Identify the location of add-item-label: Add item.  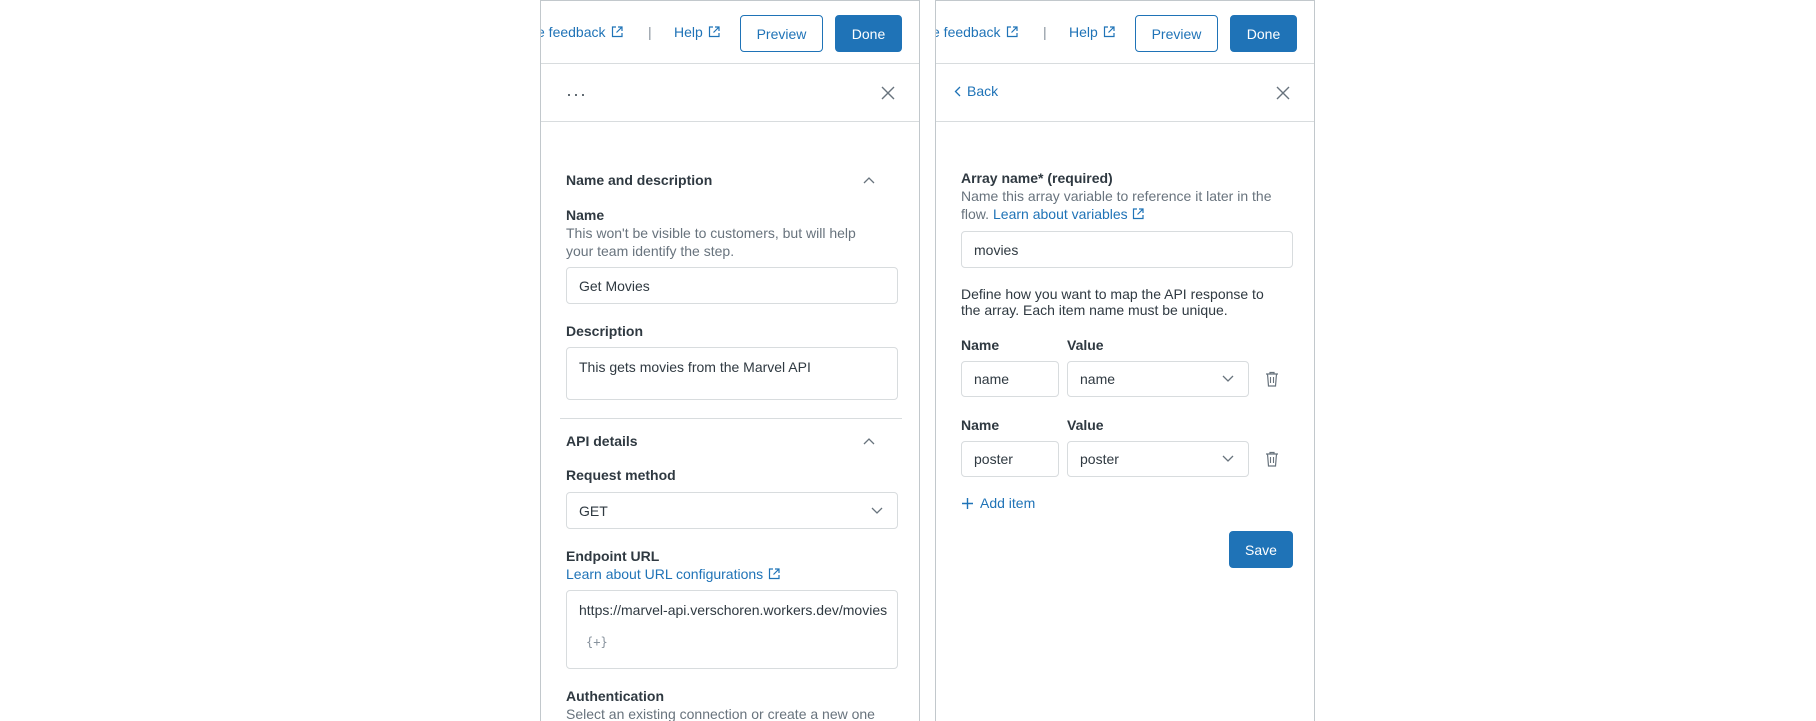
(1008, 503).